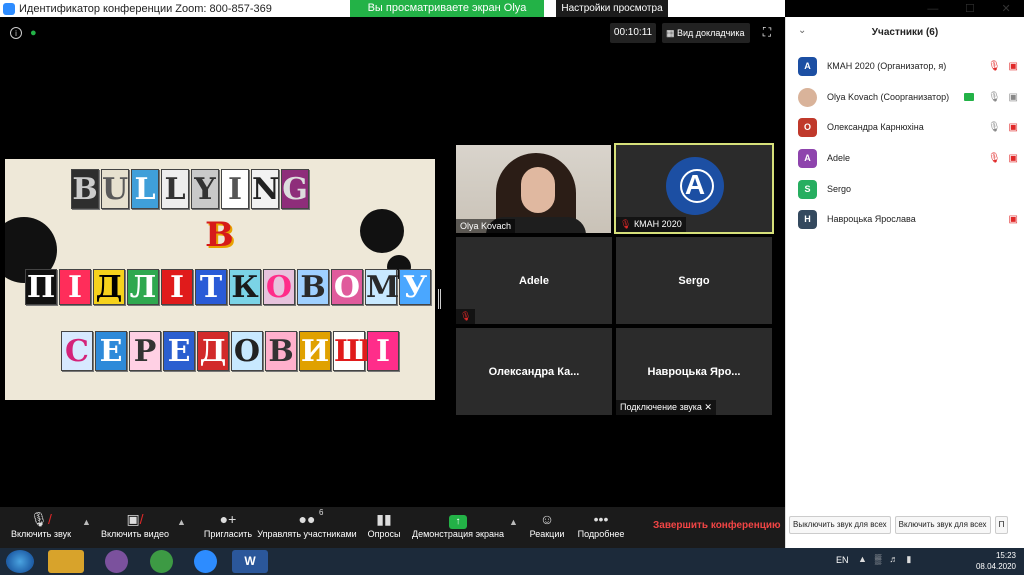  What do you see at coordinates (908, 189) in the screenshot?
I see `participant-row: S Sergo` at bounding box center [908, 189].